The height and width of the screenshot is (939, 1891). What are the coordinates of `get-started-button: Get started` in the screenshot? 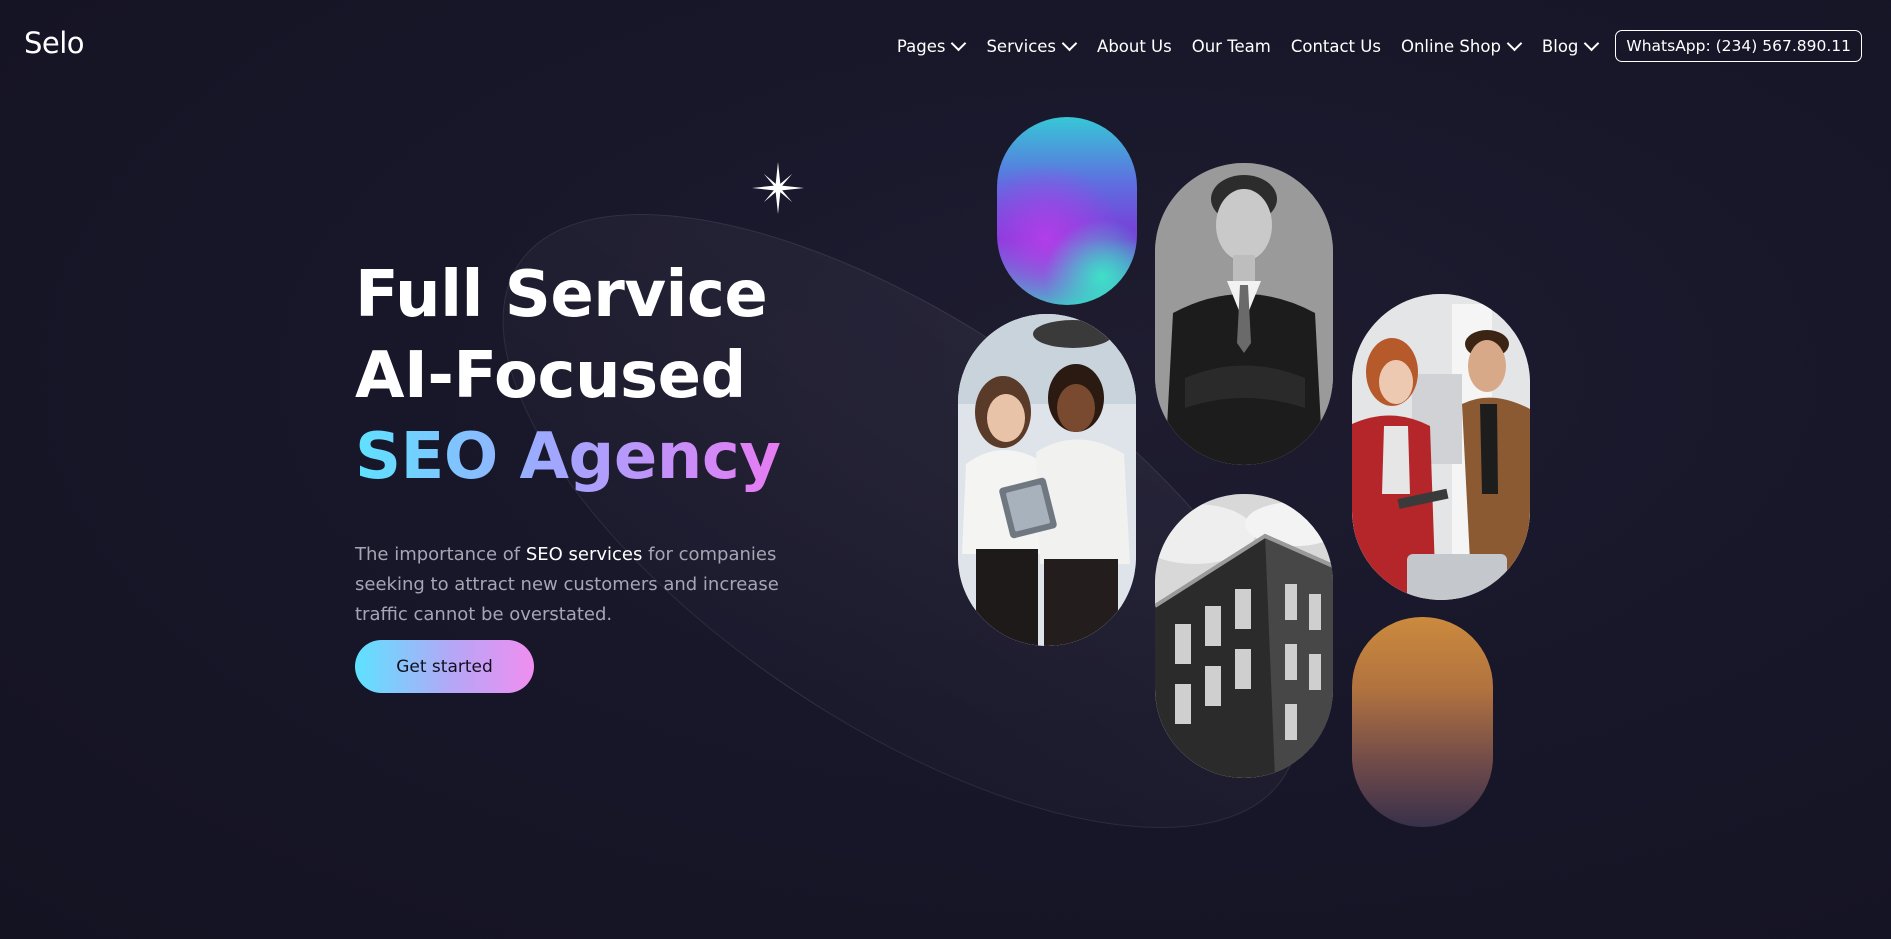 It's located at (444, 666).